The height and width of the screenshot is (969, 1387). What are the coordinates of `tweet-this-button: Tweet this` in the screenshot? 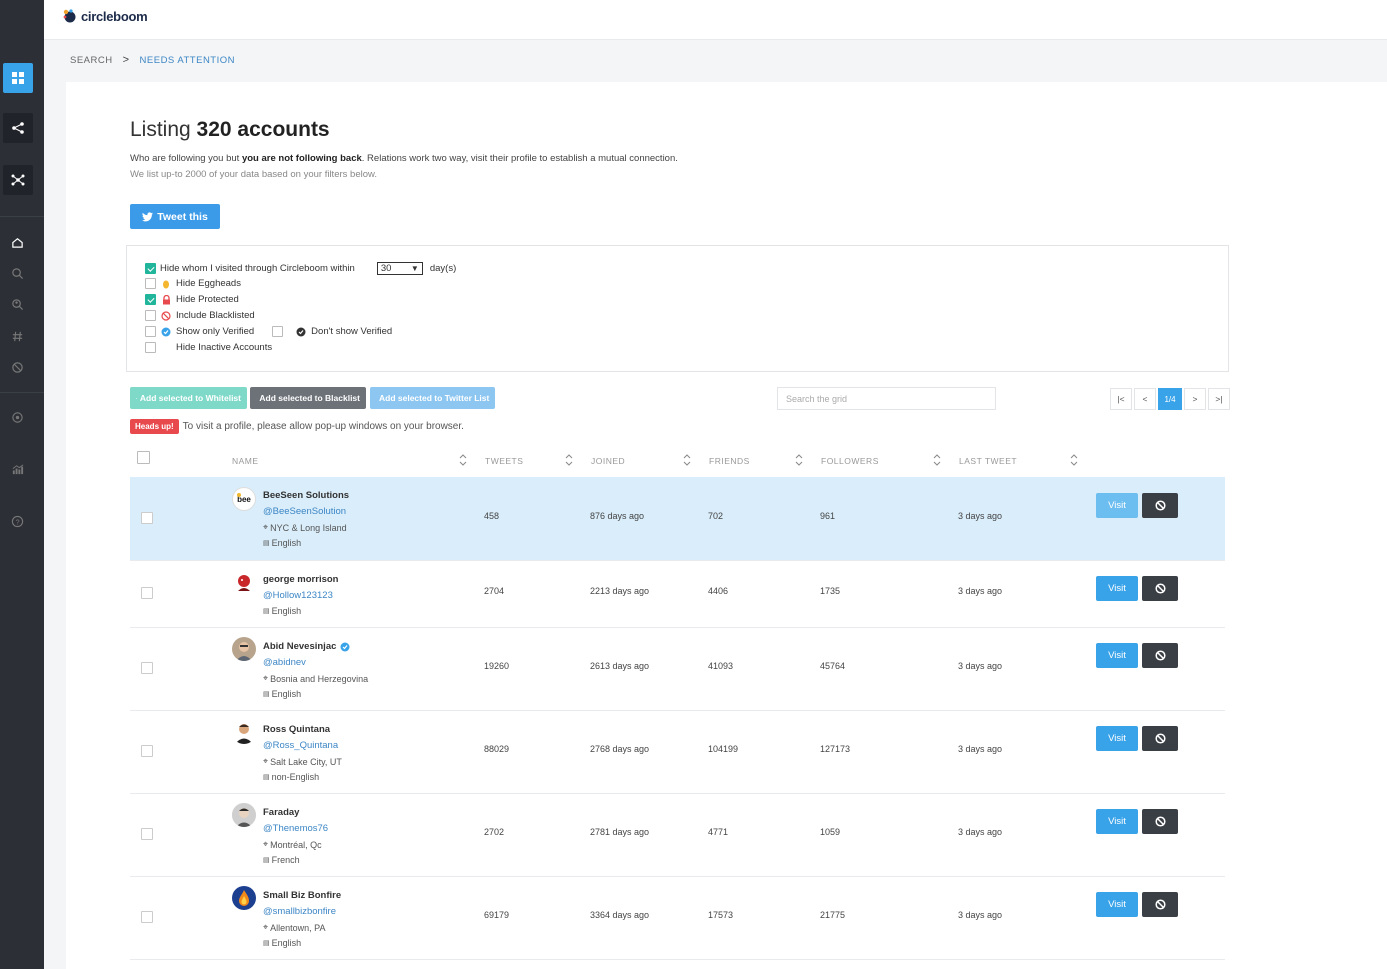 It's located at (175, 216).